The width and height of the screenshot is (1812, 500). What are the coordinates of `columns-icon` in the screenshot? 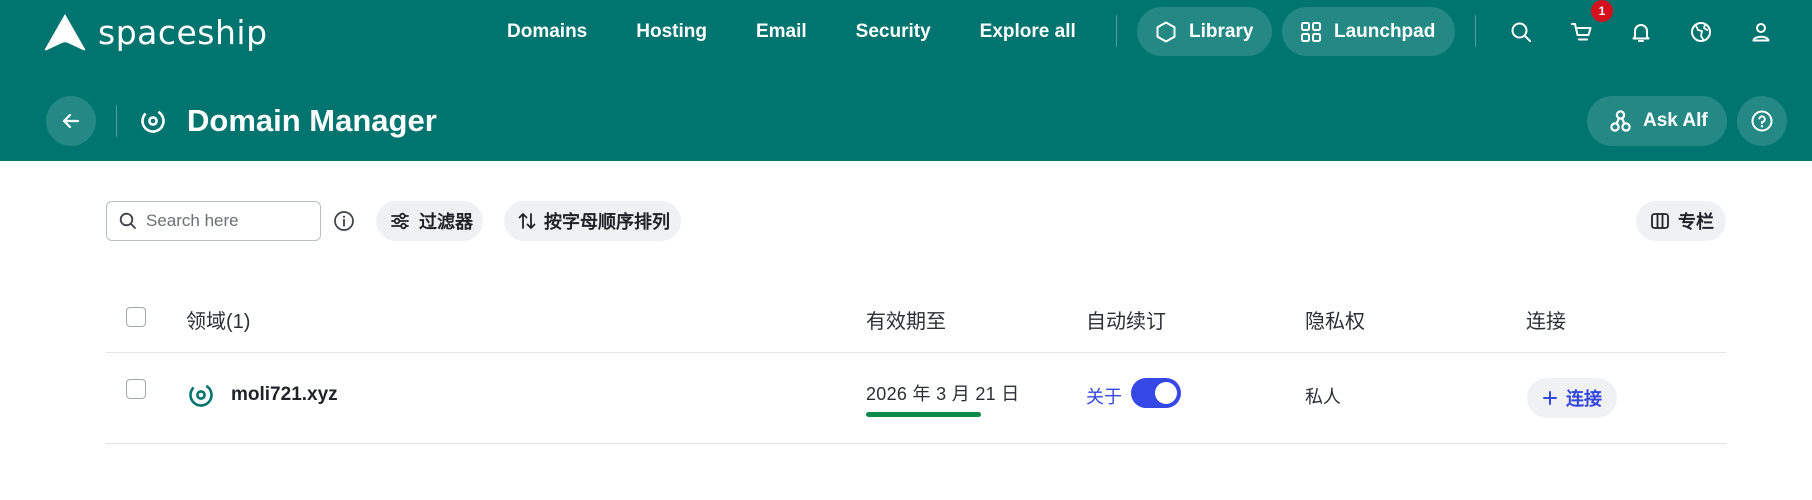 It's located at (1660, 221).